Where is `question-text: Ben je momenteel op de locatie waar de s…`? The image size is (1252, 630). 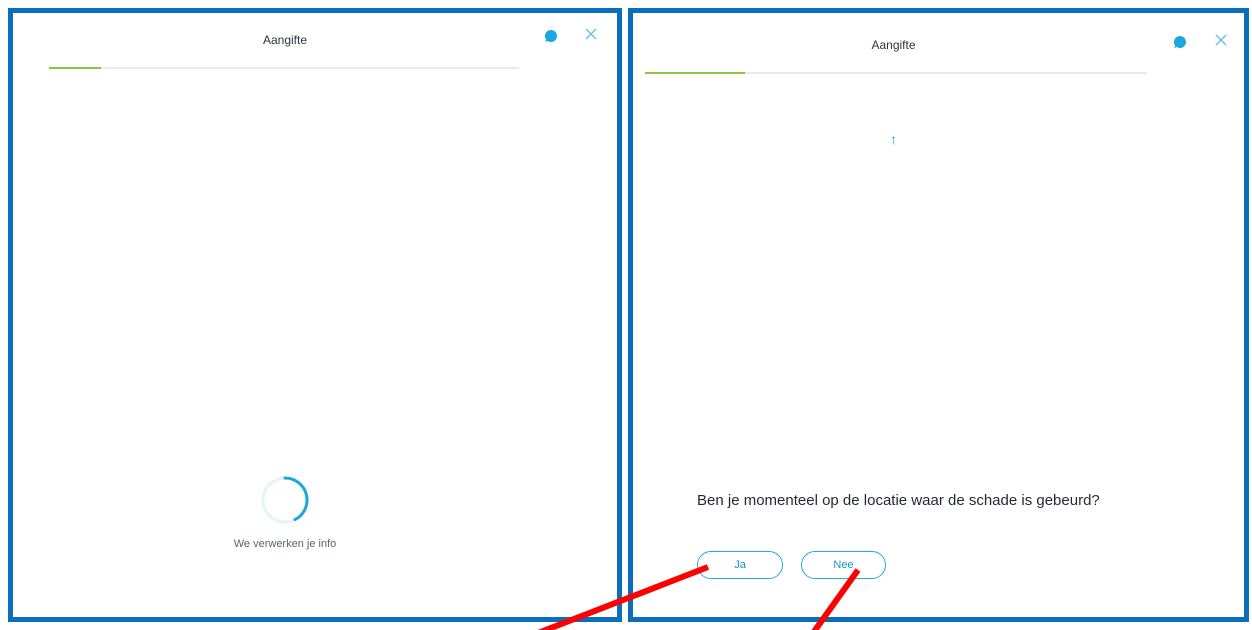 question-text: Ben je momenteel op de locatie waar de s… is located at coordinates (898, 500).